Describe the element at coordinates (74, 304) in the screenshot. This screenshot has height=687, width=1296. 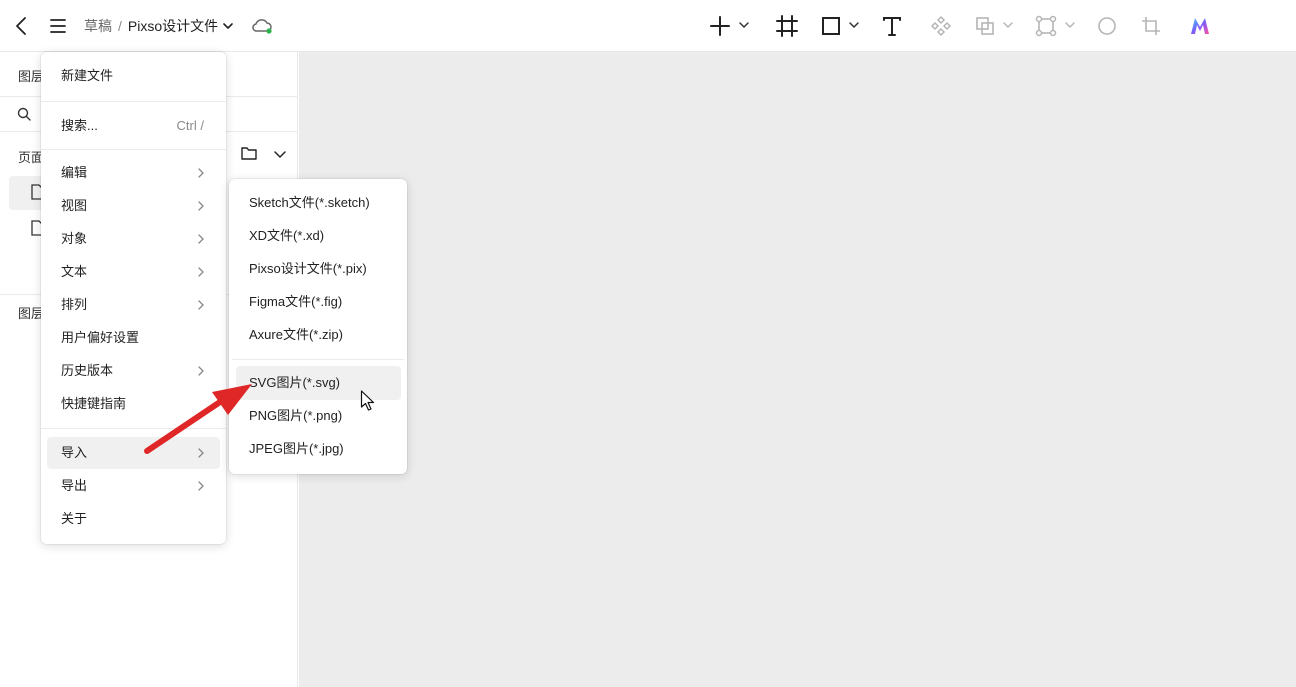
I see `menu-item-label: 排列` at that location.